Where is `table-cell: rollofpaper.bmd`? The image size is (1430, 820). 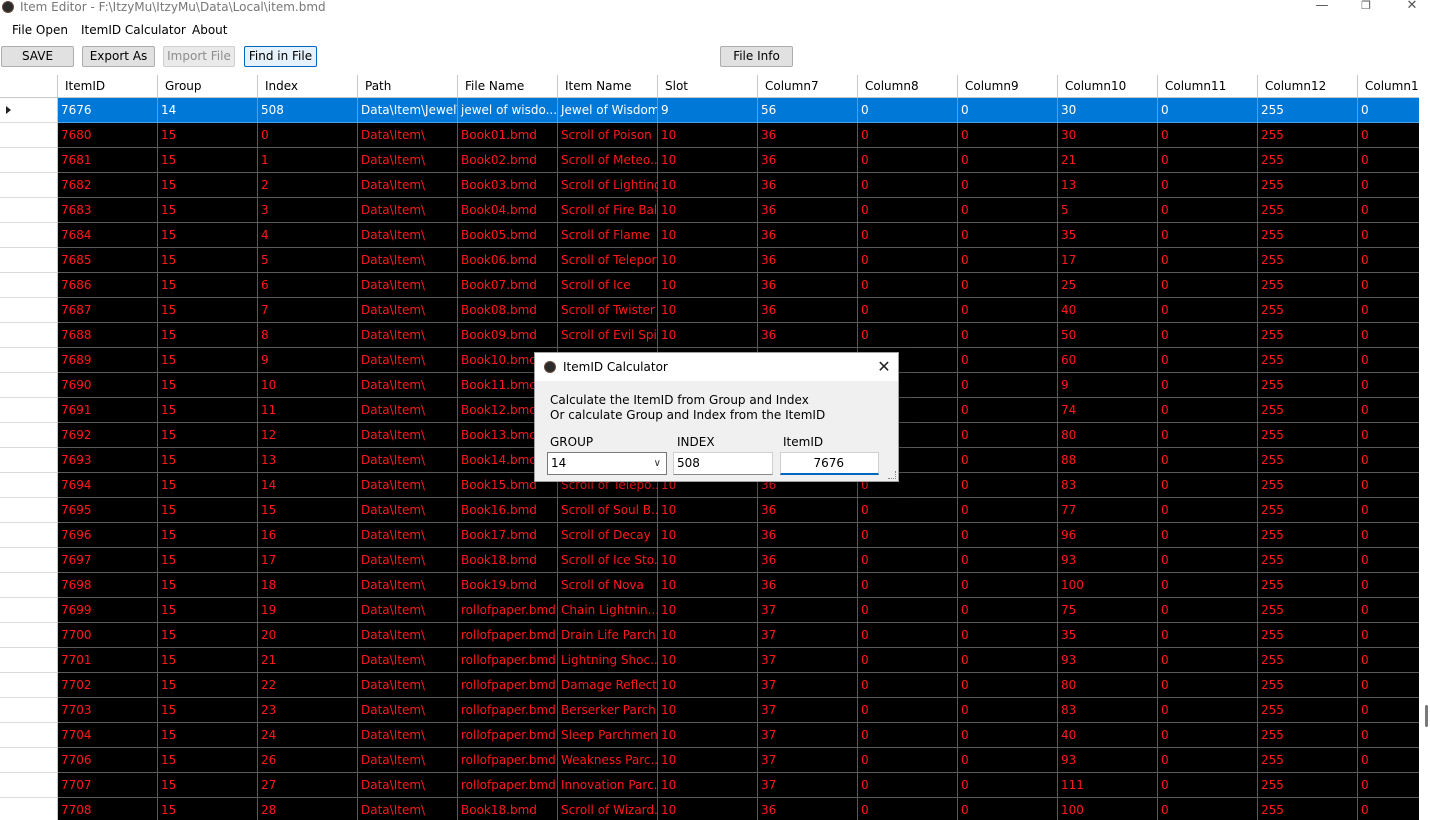 table-cell: rollofpaper.bmd is located at coordinates (508, 760).